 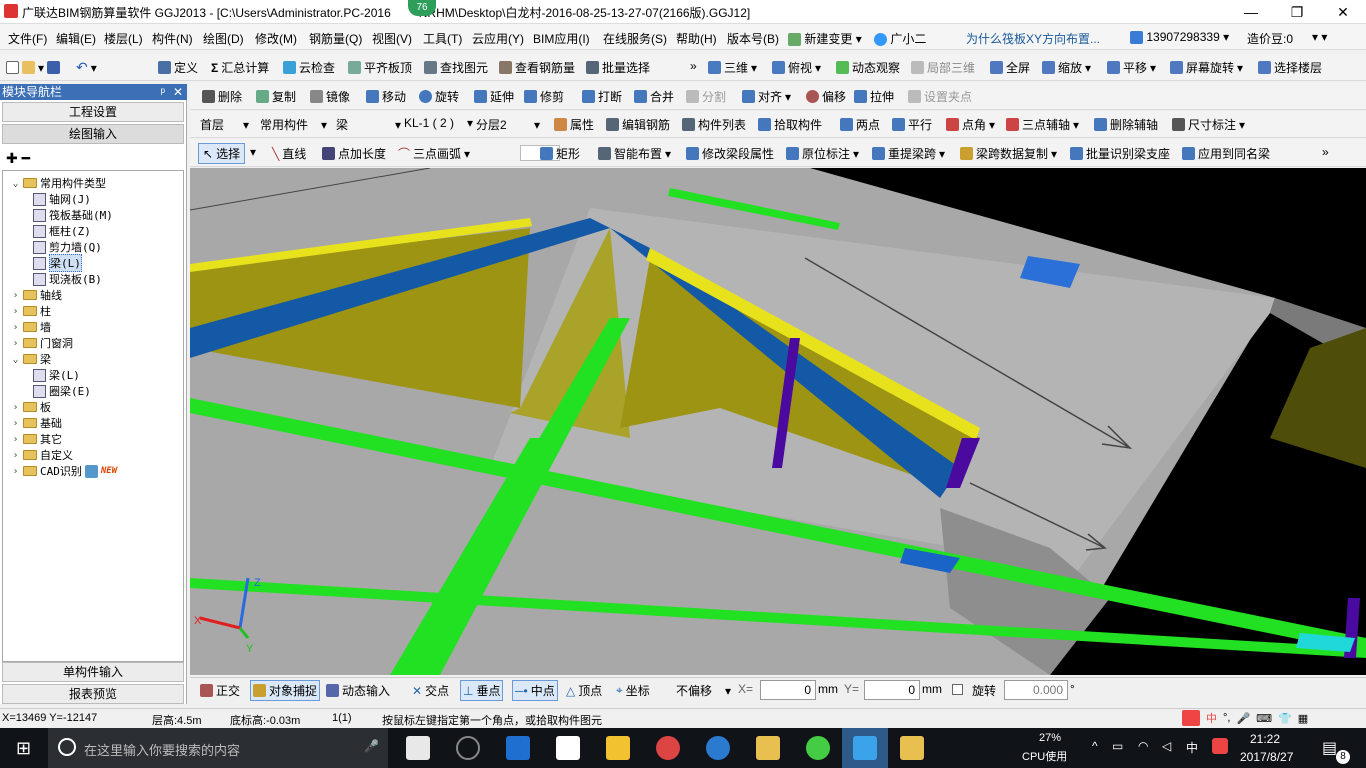 What do you see at coordinates (31, 311) in the screenshot?
I see `tree-item: › 柱` at bounding box center [31, 311].